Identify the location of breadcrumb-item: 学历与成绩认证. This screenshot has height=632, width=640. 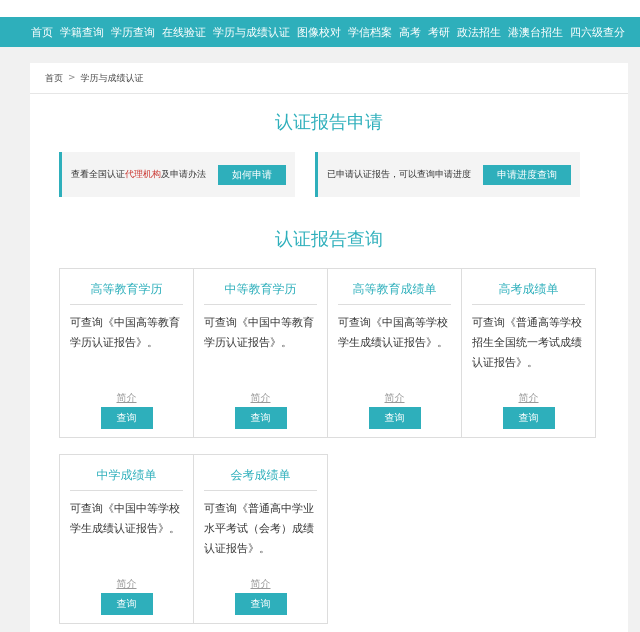
(112, 78).